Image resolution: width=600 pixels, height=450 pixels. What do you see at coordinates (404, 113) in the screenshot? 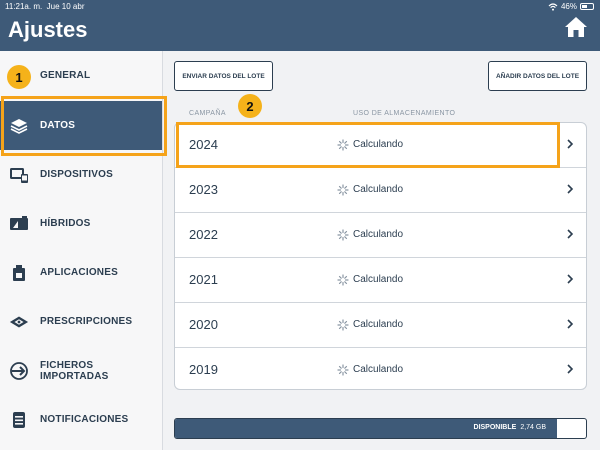
I see `column-header-usage: USO DE ALMACENAMIENTO` at bounding box center [404, 113].